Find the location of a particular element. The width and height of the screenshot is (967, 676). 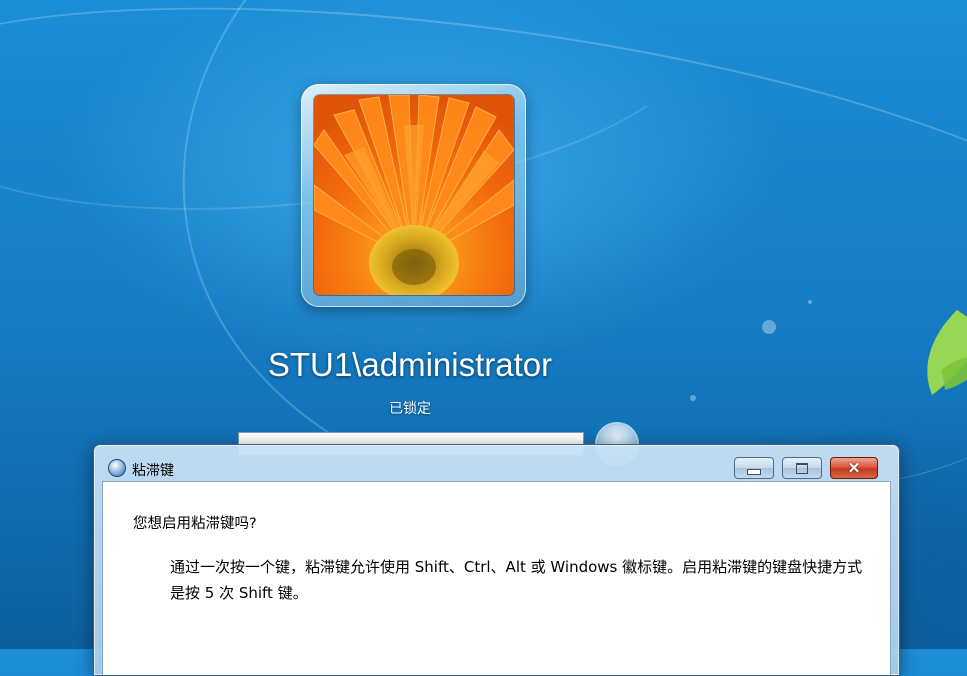

flower-picture-icon is located at coordinates (414, 195).